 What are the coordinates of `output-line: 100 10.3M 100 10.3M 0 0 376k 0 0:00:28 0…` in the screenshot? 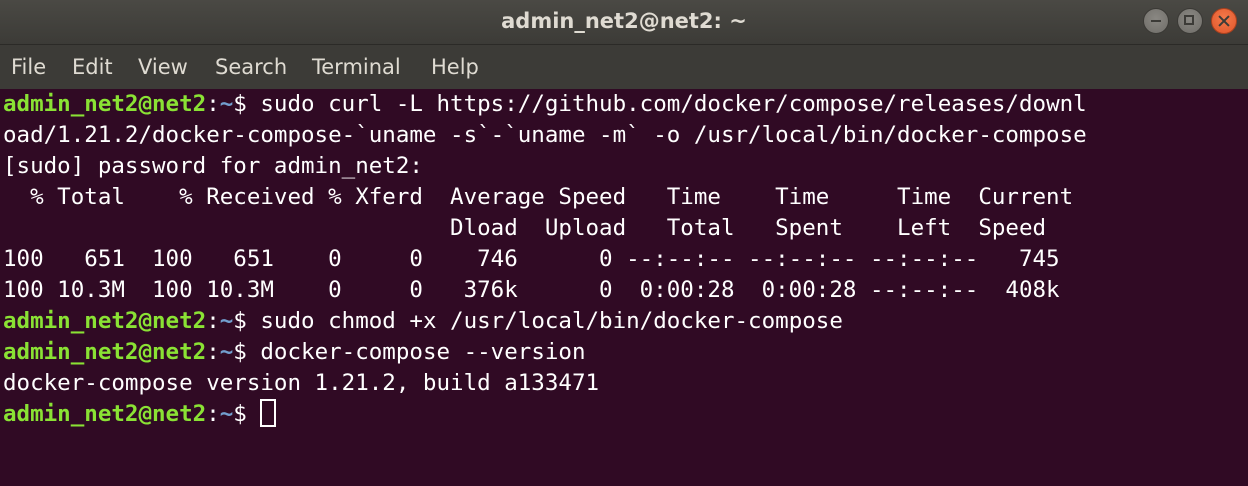 It's located at (531, 290).